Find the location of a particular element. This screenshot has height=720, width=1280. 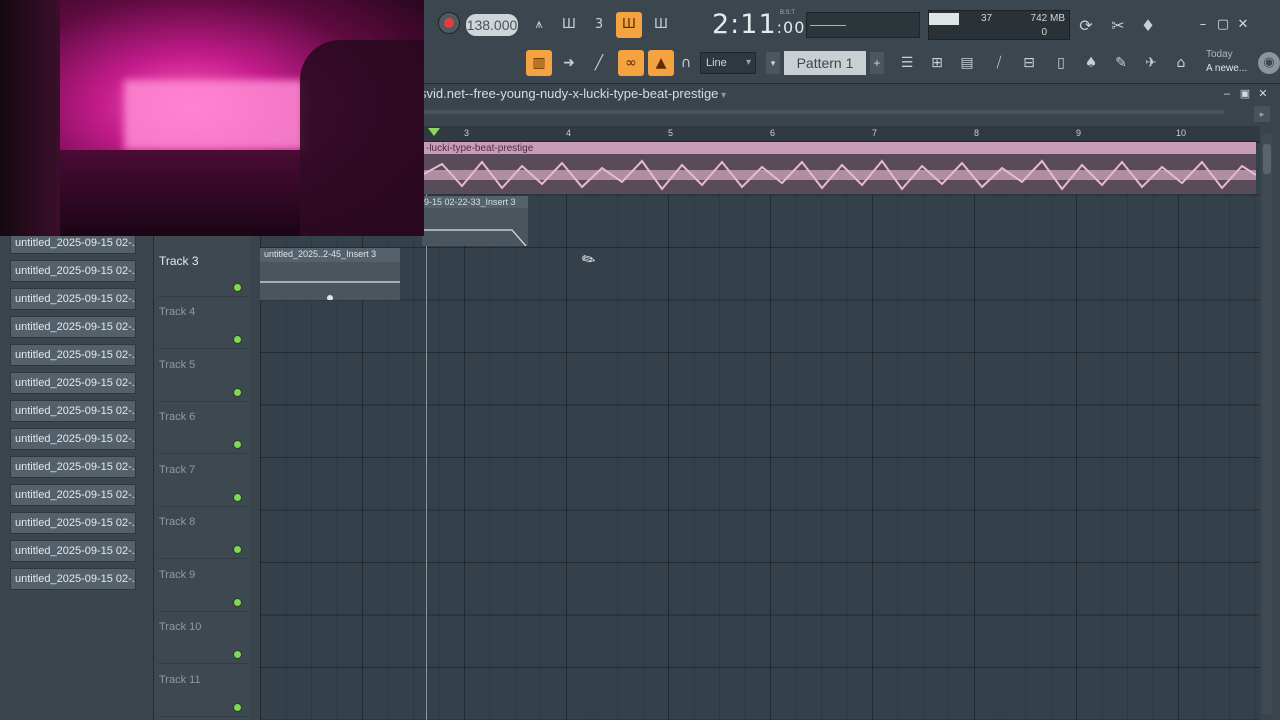

time-main: 2:11 is located at coordinates (744, 24).